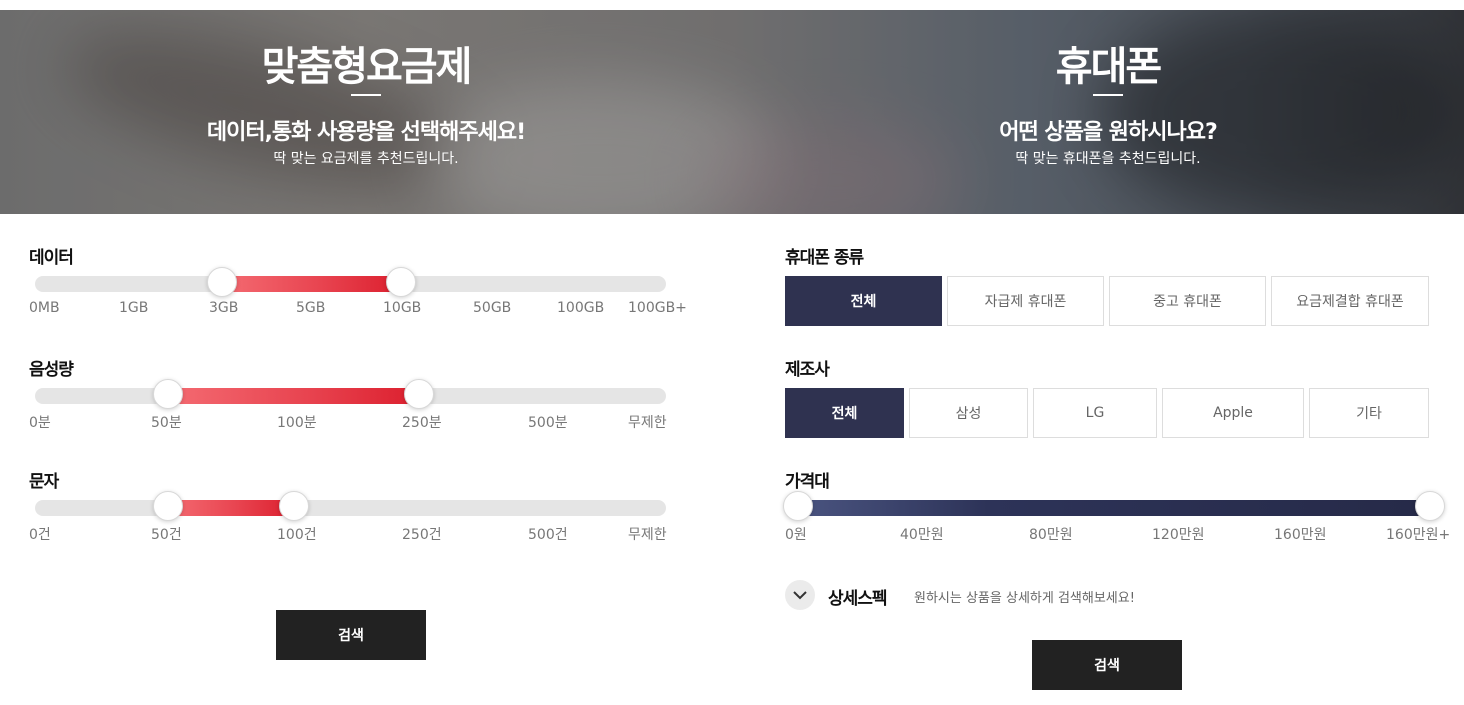 The image size is (1464, 705). Describe the element at coordinates (44, 308) in the screenshot. I see `data-tick: 0MB` at that location.